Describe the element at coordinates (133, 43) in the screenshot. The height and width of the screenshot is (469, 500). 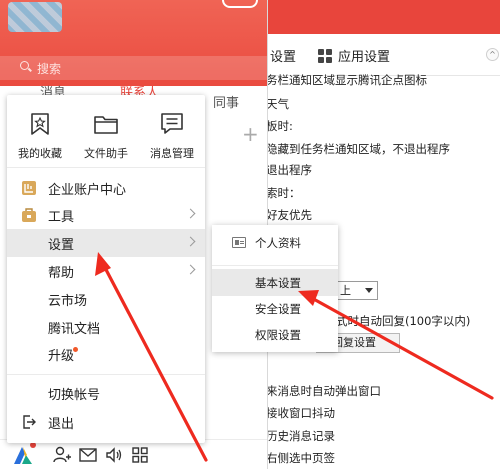
I see `panel-header: 搜索` at that location.